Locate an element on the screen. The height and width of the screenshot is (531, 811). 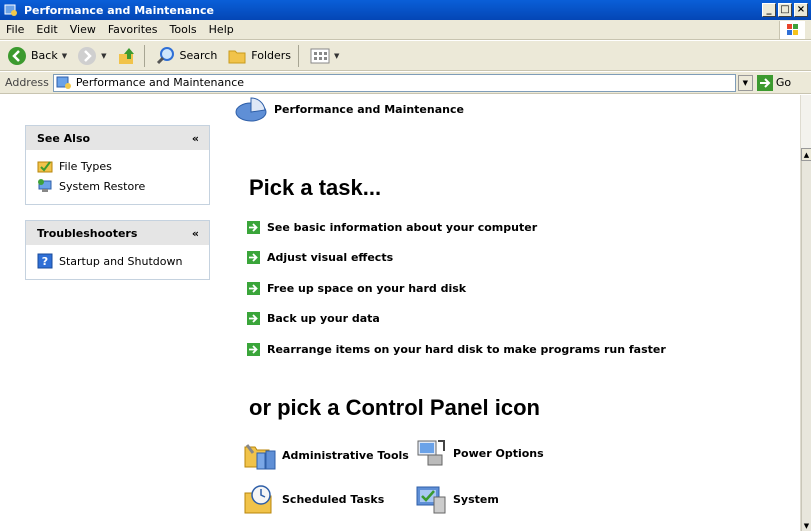
link-startup-and-shutdown: ? Startup and Shutdown is located at coordinates (118, 261).